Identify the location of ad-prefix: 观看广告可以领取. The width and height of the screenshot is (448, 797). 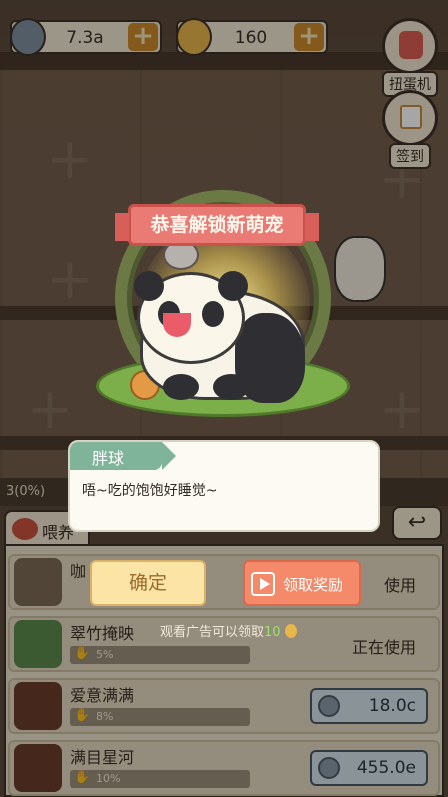
(212, 632).